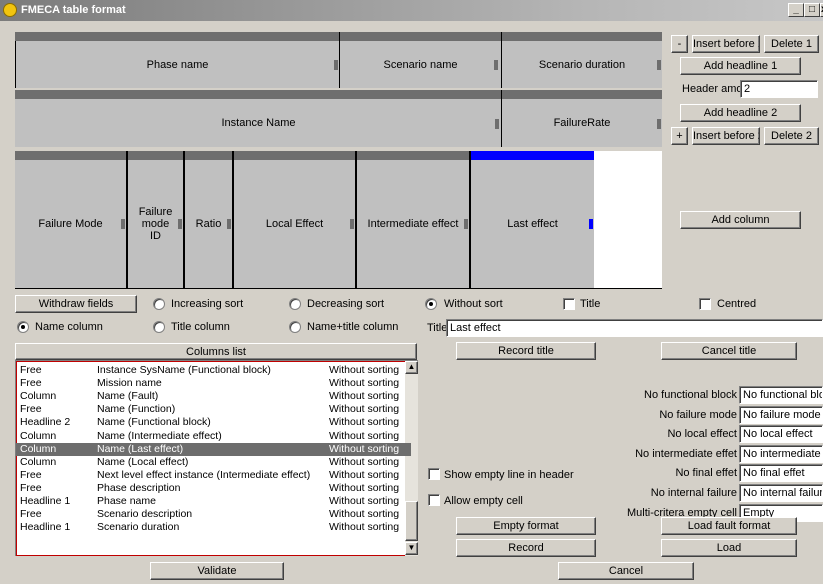 The width and height of the screenshot is (823, 584). Describe the element at coordinates (295, 304) in the screenshot. I see `decreasing-sort-radio` at that location.